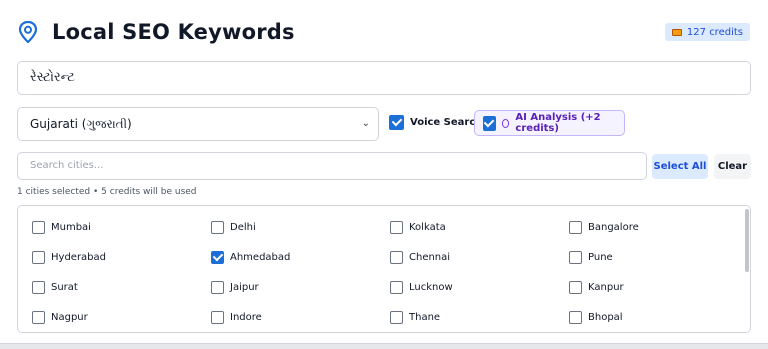  Describe the element at coordinates (431, 287) in the screenshot. I see `city-label: Lucknow` at that location.